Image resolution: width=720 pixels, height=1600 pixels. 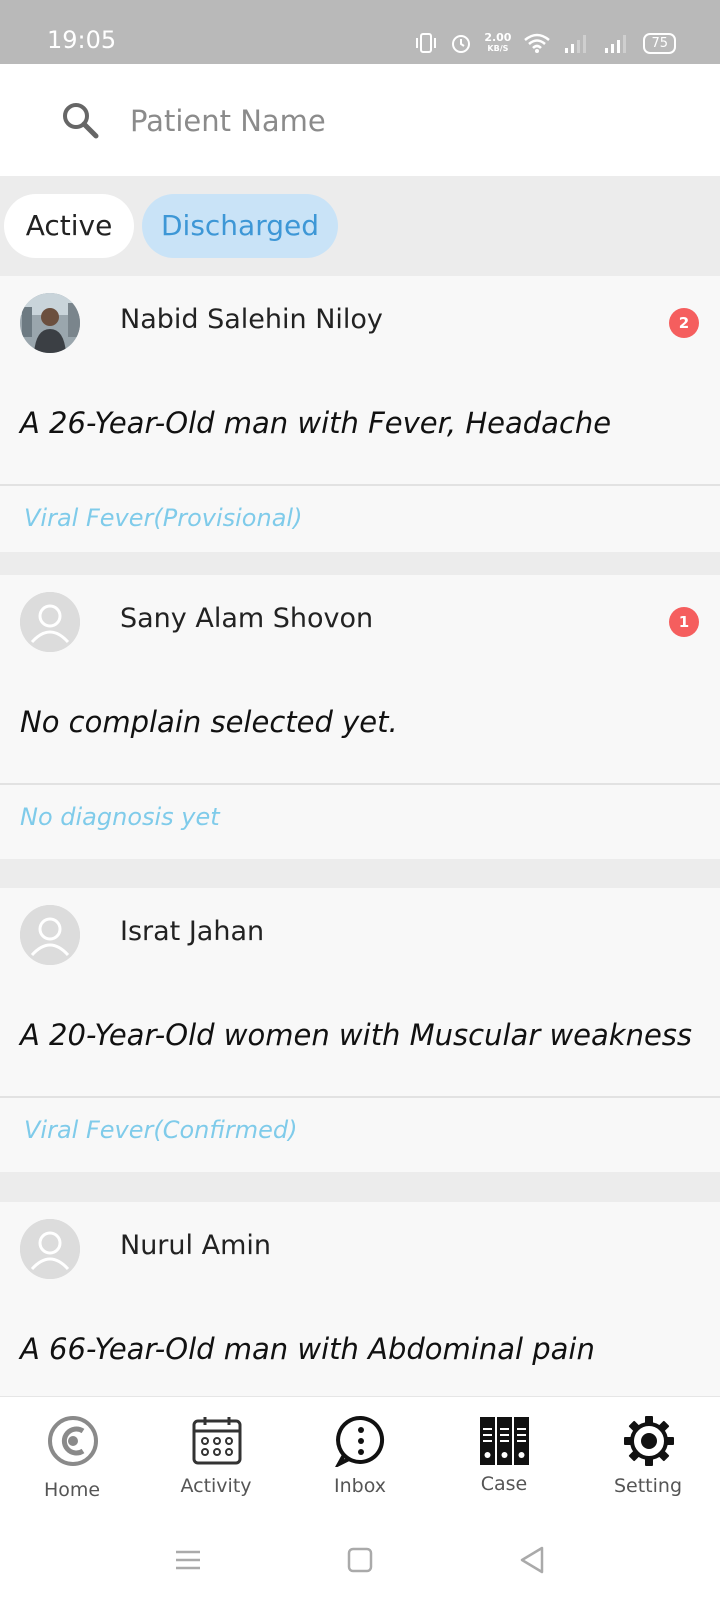 What do you see at coordinates (659, 43) in the screenshot?
I see `battery-indicator: 75` at bounding box center [659, 43].